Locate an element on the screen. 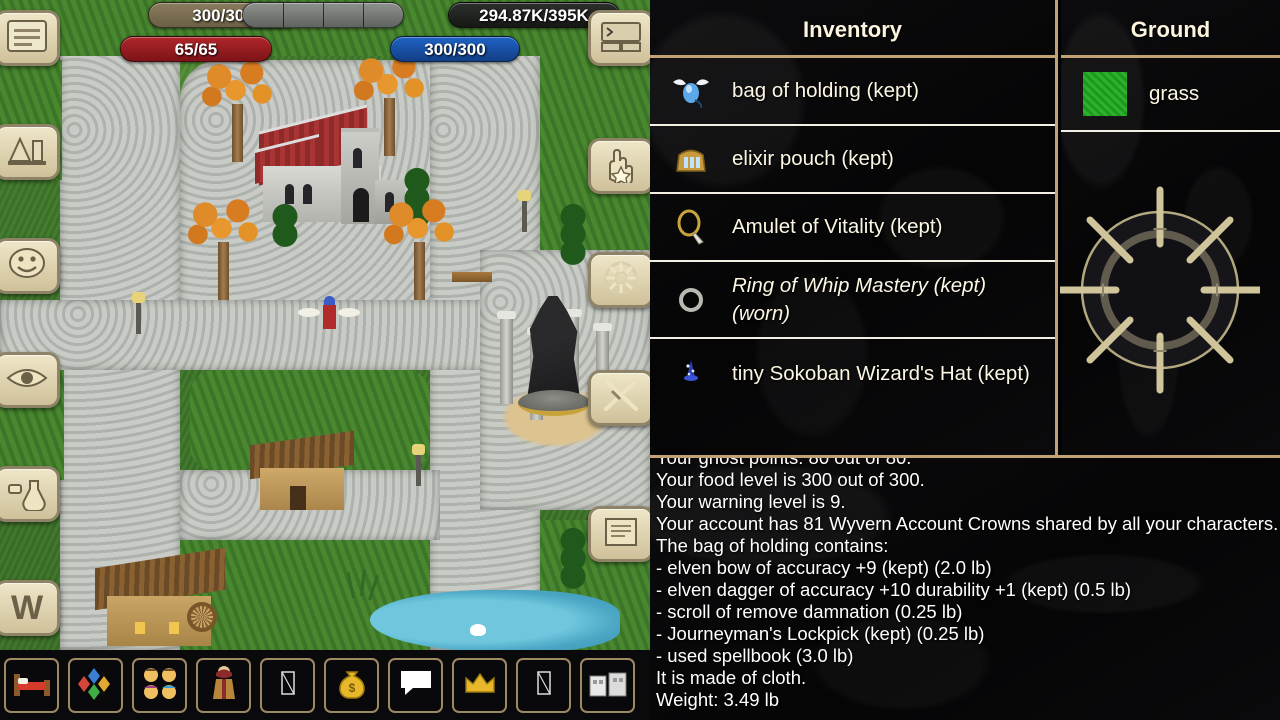 The image size is (1280, 720). ring-icon is located at coordinates (691, 300).